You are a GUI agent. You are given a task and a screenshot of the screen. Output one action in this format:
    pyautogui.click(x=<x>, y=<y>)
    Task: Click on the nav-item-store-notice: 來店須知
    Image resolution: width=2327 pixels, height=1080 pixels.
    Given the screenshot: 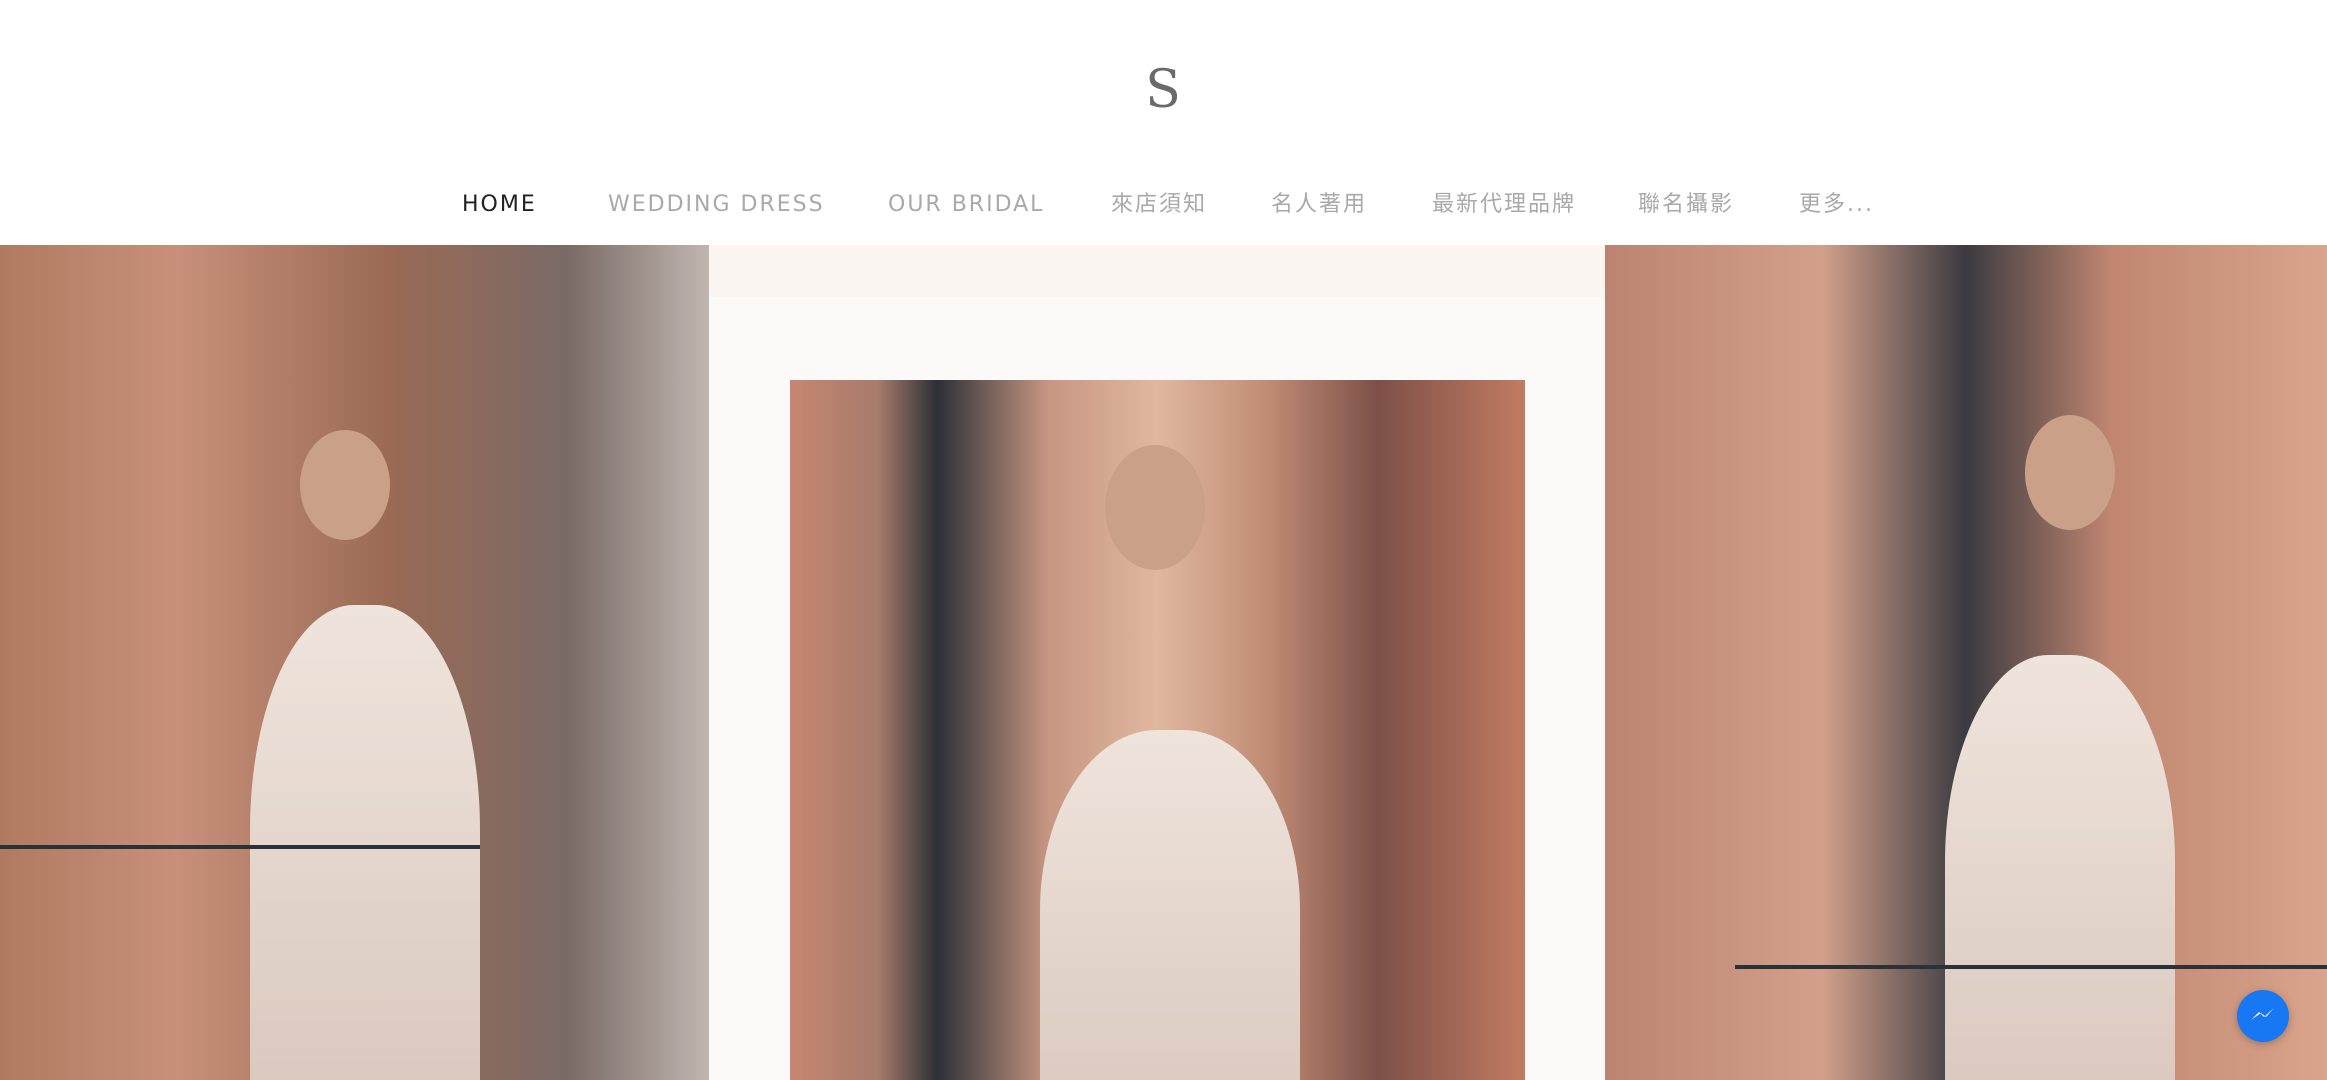 What is the action you would take?
    pyautogui.click(x=1159, y=205)
    